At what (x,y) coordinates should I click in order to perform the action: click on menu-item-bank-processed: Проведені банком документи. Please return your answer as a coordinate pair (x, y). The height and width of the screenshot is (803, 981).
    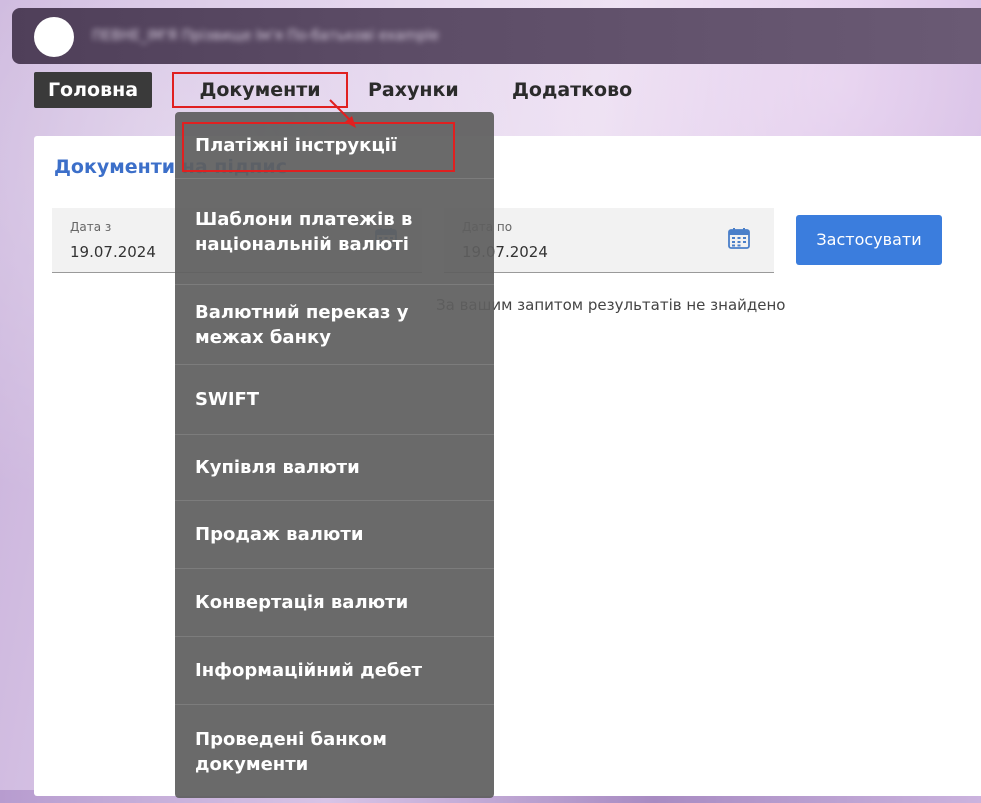
    Looking at the image, I should click on (334, 751).